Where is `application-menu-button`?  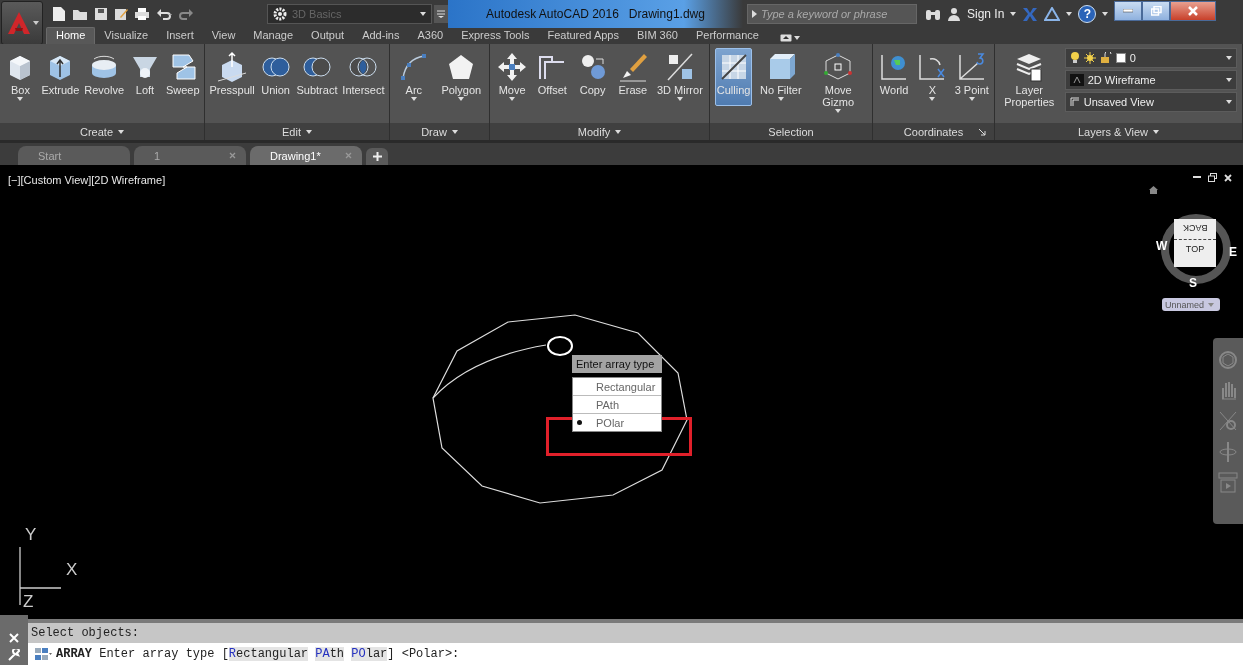 application-menu-button is located at coordinates (22, 23).